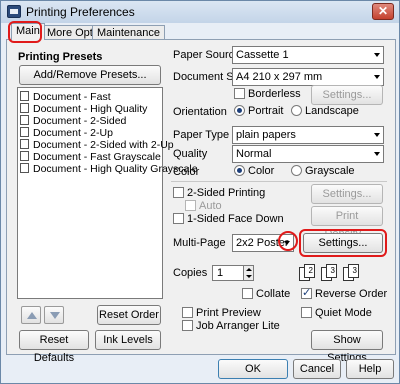 The width and height of the screenshot is (400, 384). Describe the element at coordinates (73, 121) in the screenshot. I see `list-item: Document - 2-Sided` at that location.